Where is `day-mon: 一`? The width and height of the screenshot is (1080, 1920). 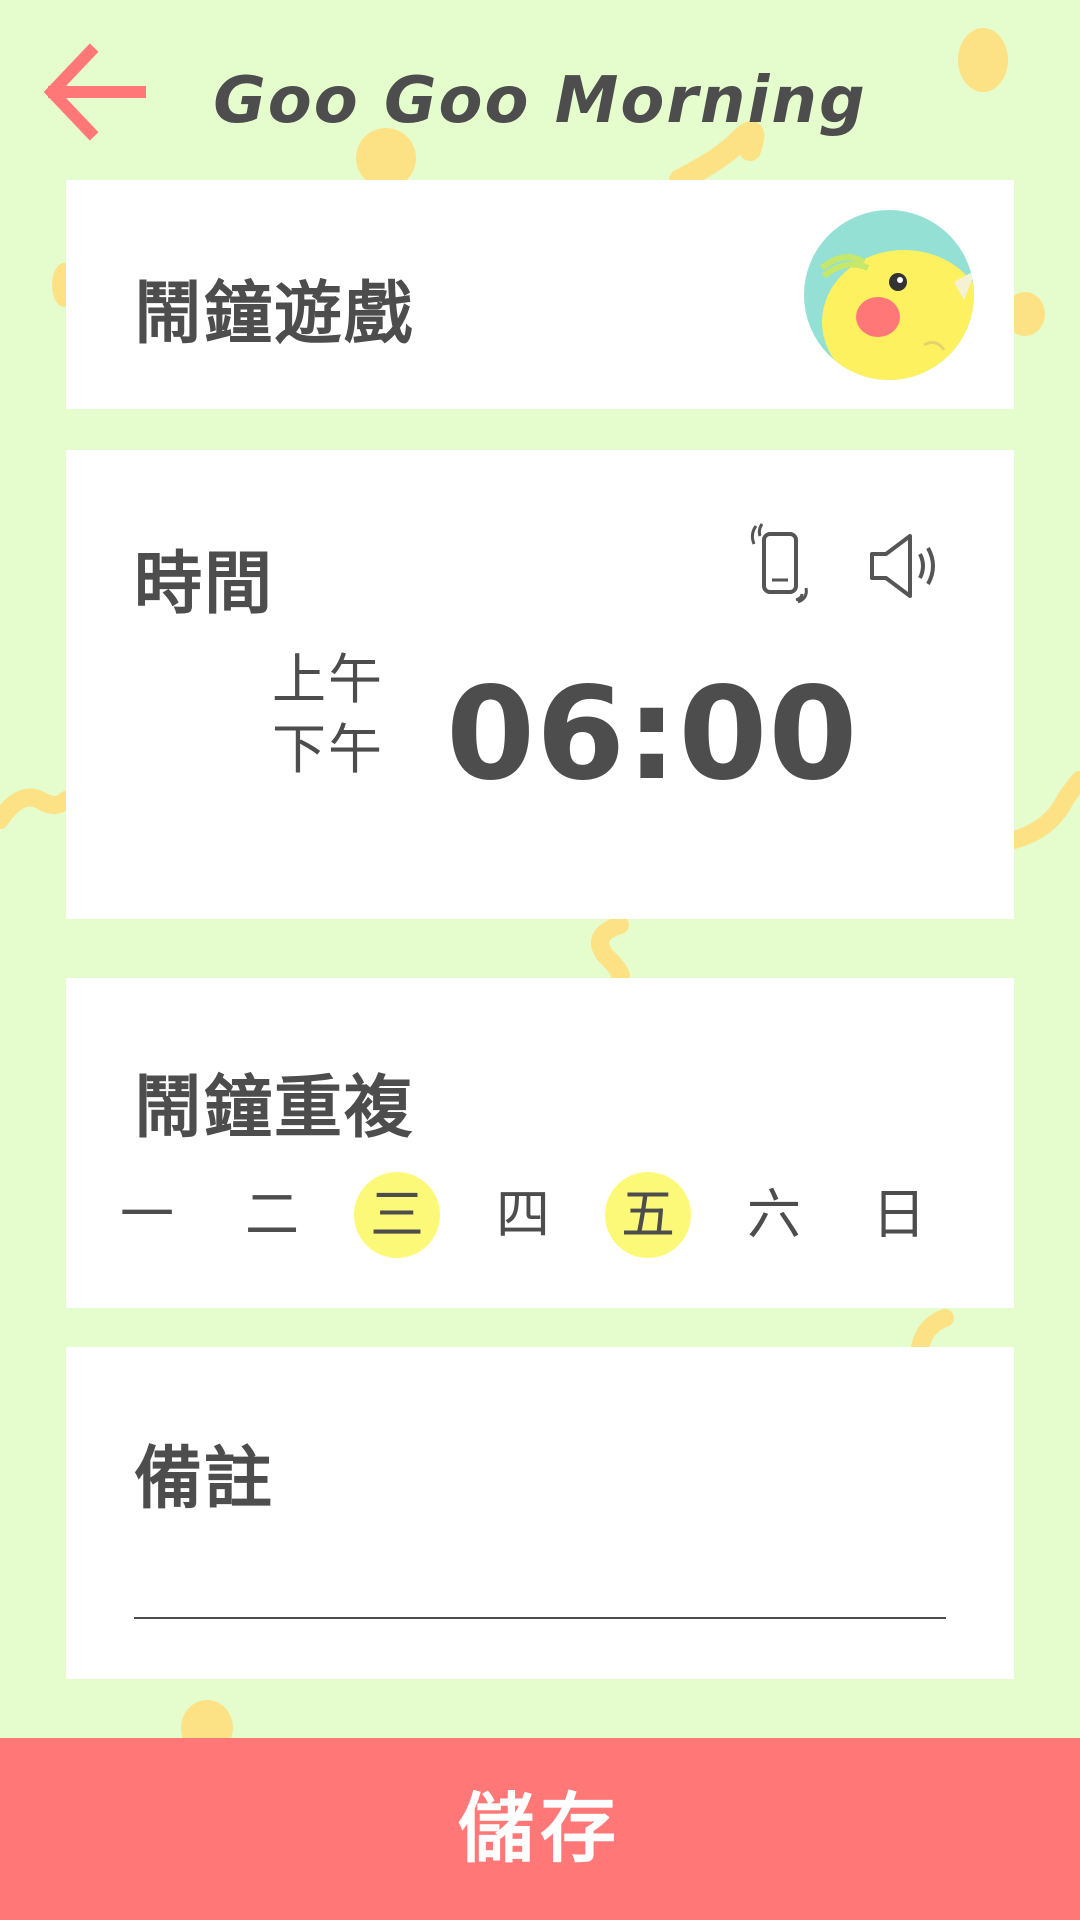
day-mon: 一 is located at coordinates (147, 1215).